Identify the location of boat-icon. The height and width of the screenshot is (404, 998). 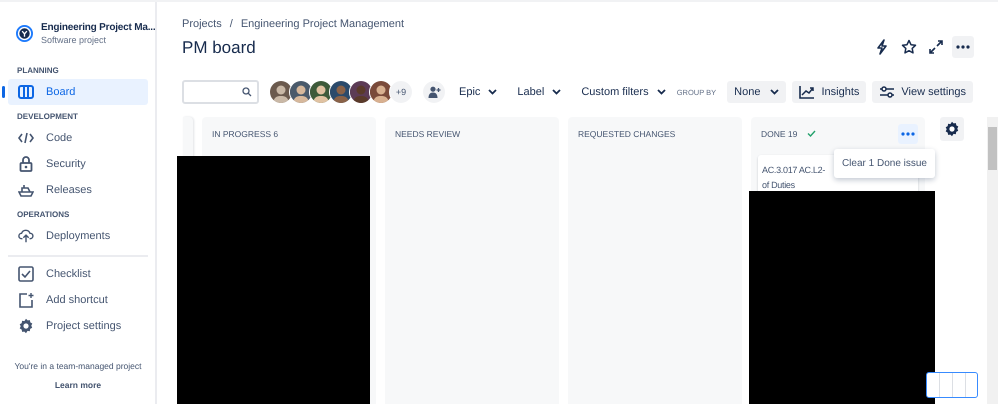
(26, 190).